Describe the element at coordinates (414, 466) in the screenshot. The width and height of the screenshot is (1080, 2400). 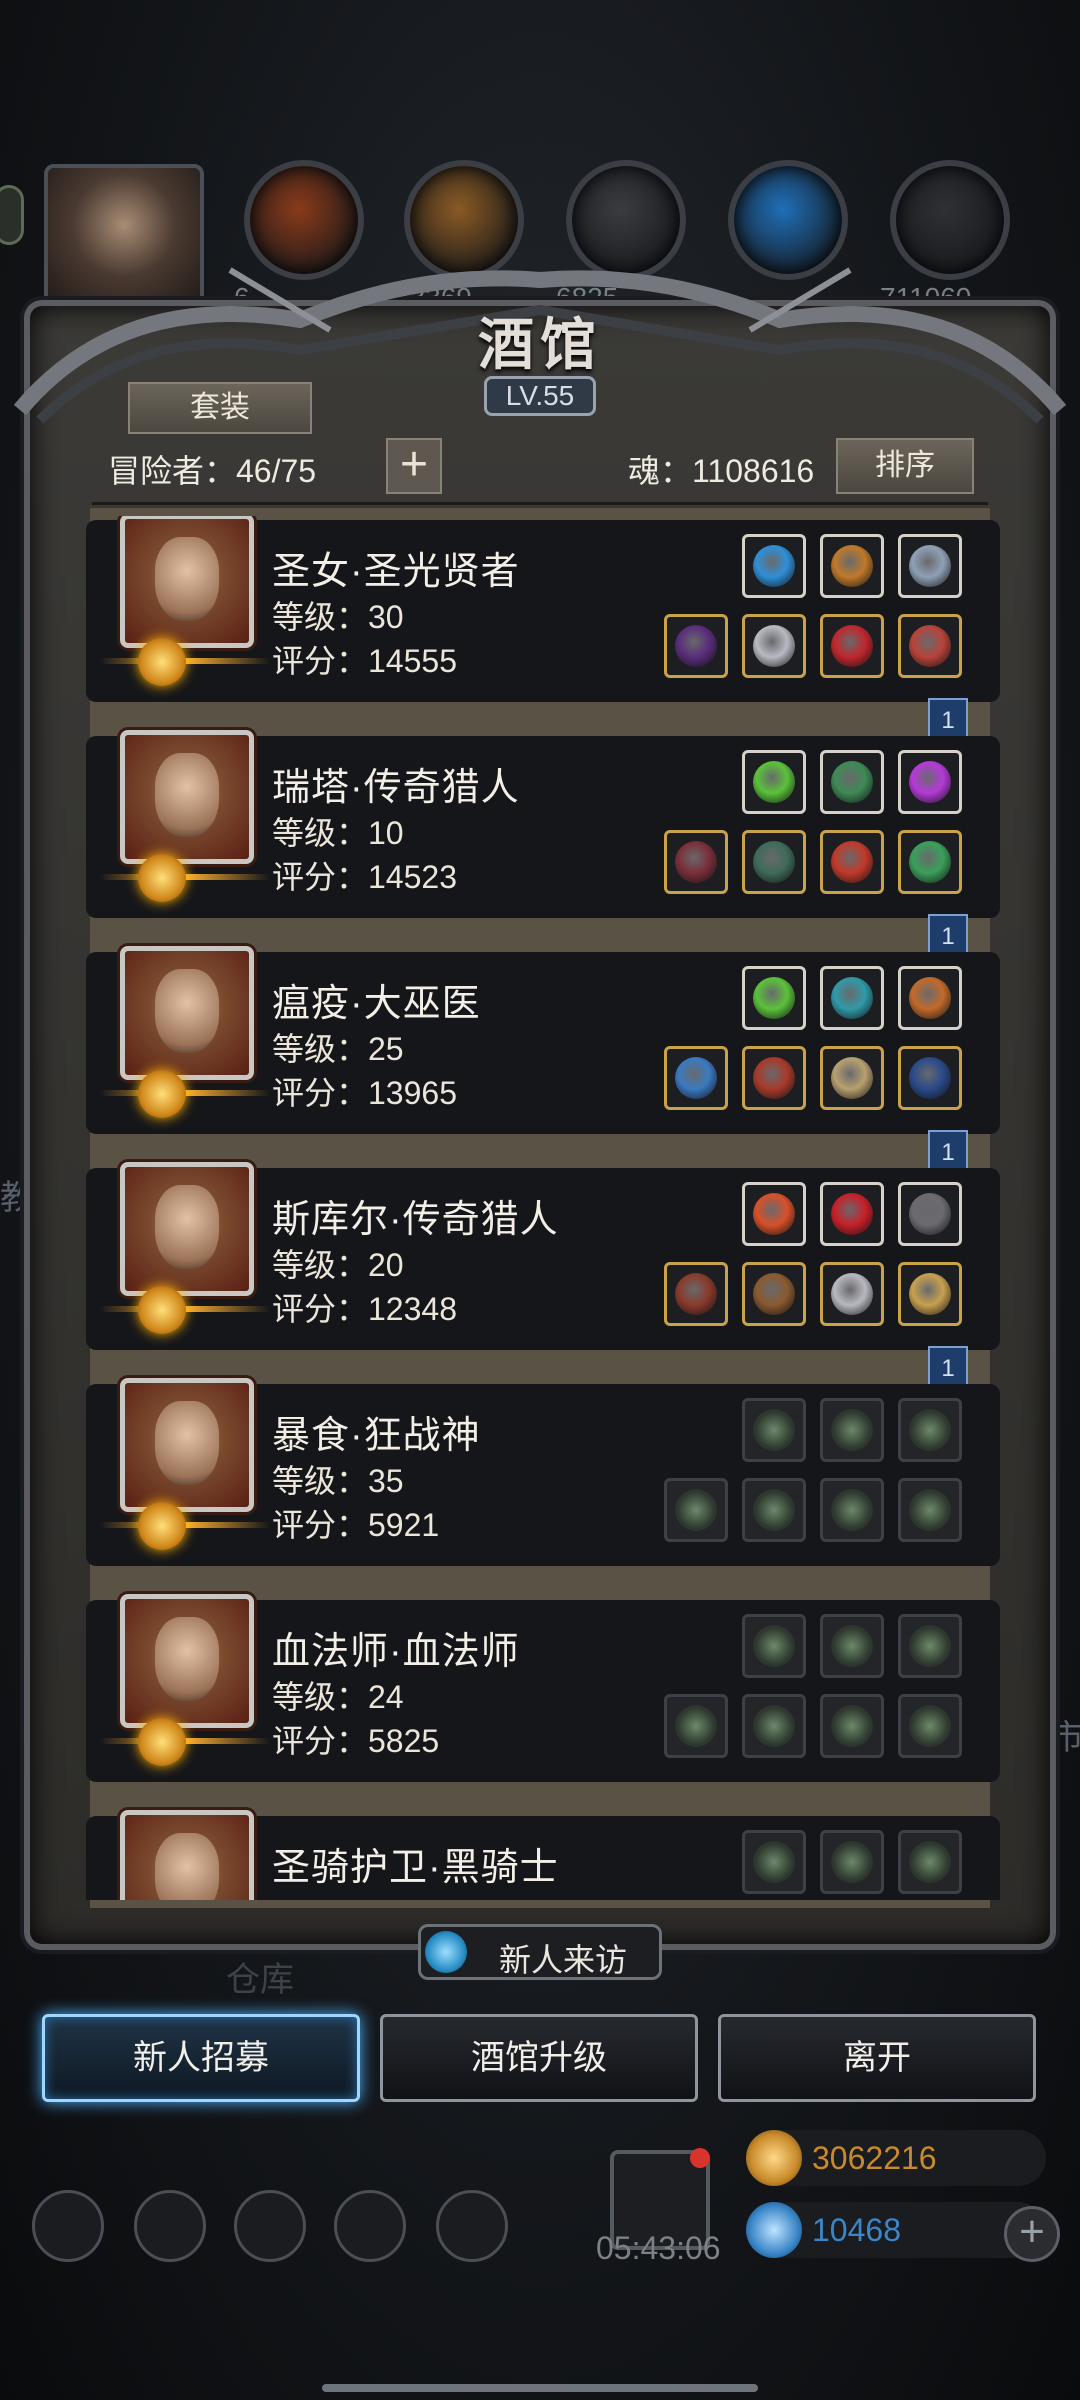
I see `expand-capacity-button: +` at that location.